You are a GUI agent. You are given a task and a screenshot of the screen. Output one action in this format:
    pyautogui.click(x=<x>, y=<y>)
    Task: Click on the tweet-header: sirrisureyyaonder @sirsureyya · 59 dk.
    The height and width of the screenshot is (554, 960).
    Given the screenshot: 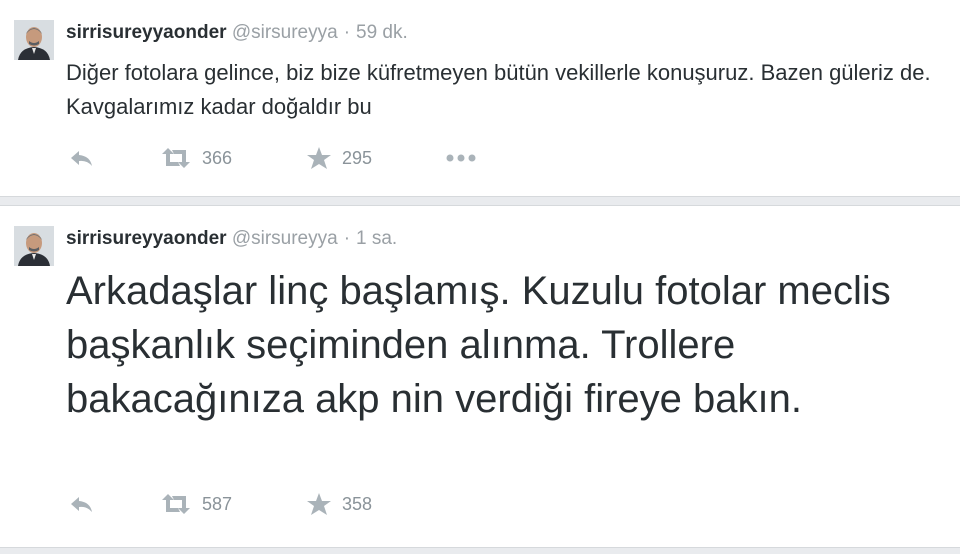 What is the action you would take?
    pyautogui.click(x=237, y=33)
    